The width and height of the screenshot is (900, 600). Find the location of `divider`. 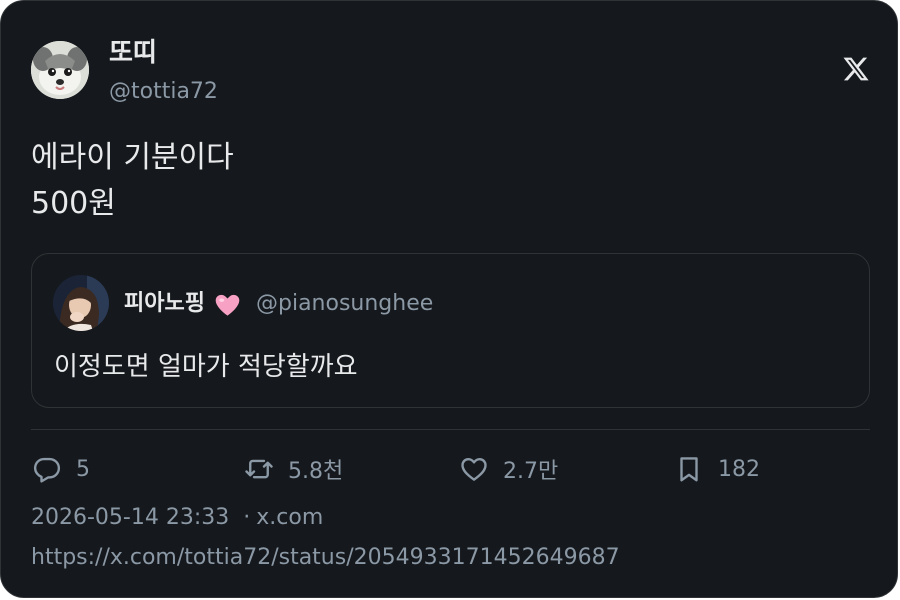

divider is located at coordinates (450, 429).